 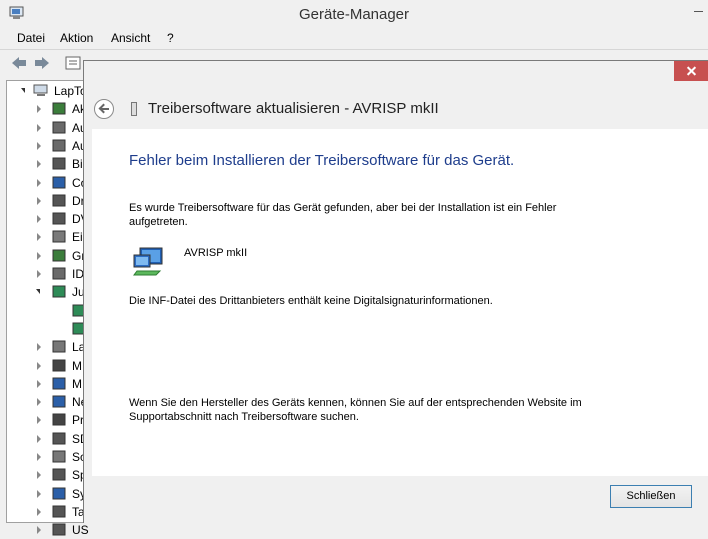 I want to click on back-button, so click(x=104, y=109).